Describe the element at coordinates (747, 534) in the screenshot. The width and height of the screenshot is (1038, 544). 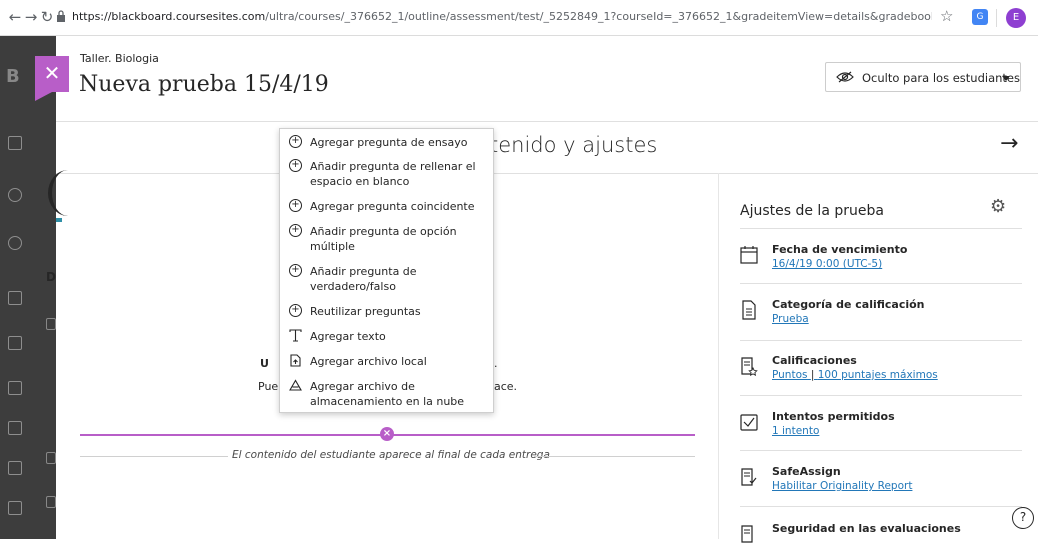
I see `security-icon` at that location.